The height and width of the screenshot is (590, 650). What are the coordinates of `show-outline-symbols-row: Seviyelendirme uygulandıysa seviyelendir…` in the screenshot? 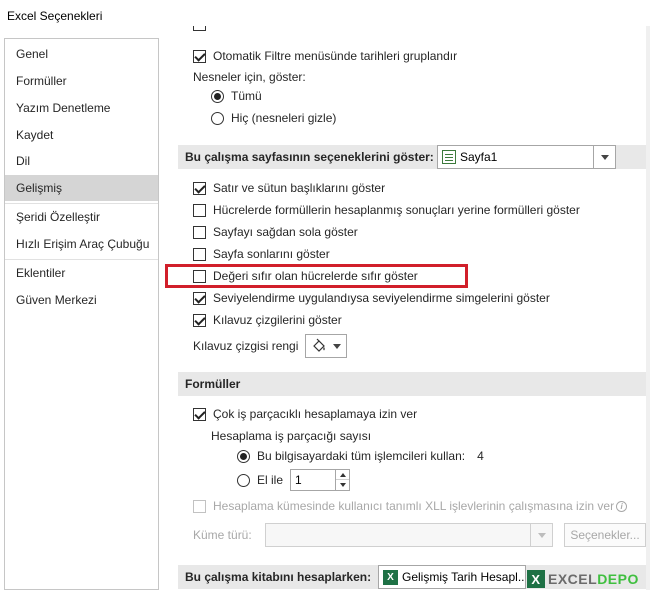 It's located at (371, 298).